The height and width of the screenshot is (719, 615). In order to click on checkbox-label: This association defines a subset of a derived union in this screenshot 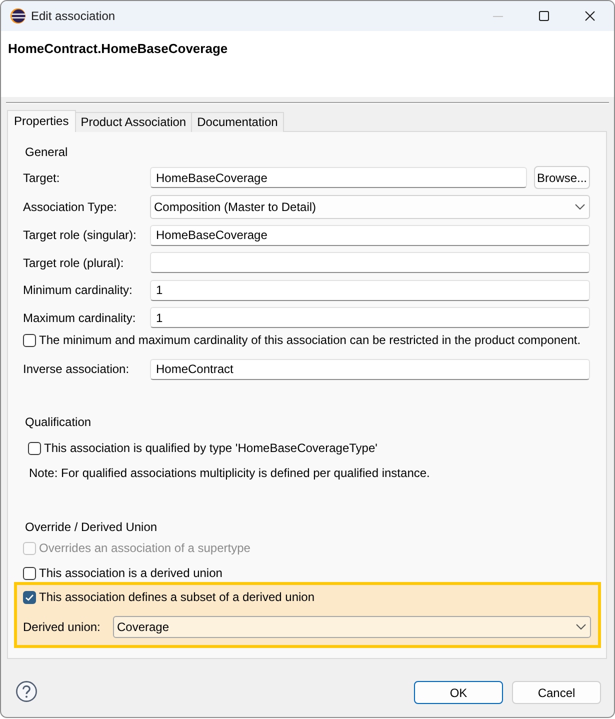, I will do `click(177, 597)`.